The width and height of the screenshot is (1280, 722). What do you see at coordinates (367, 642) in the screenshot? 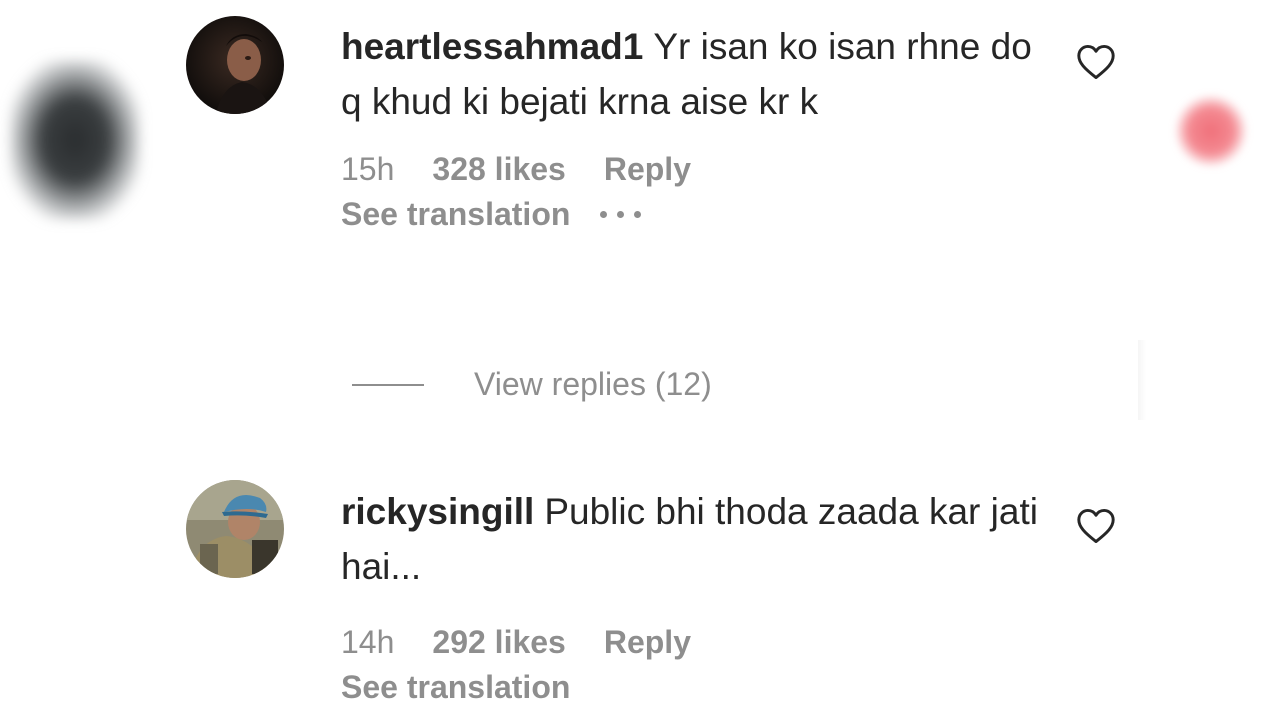
I see `comment-time: 14h` at bounding box center [367, 642].